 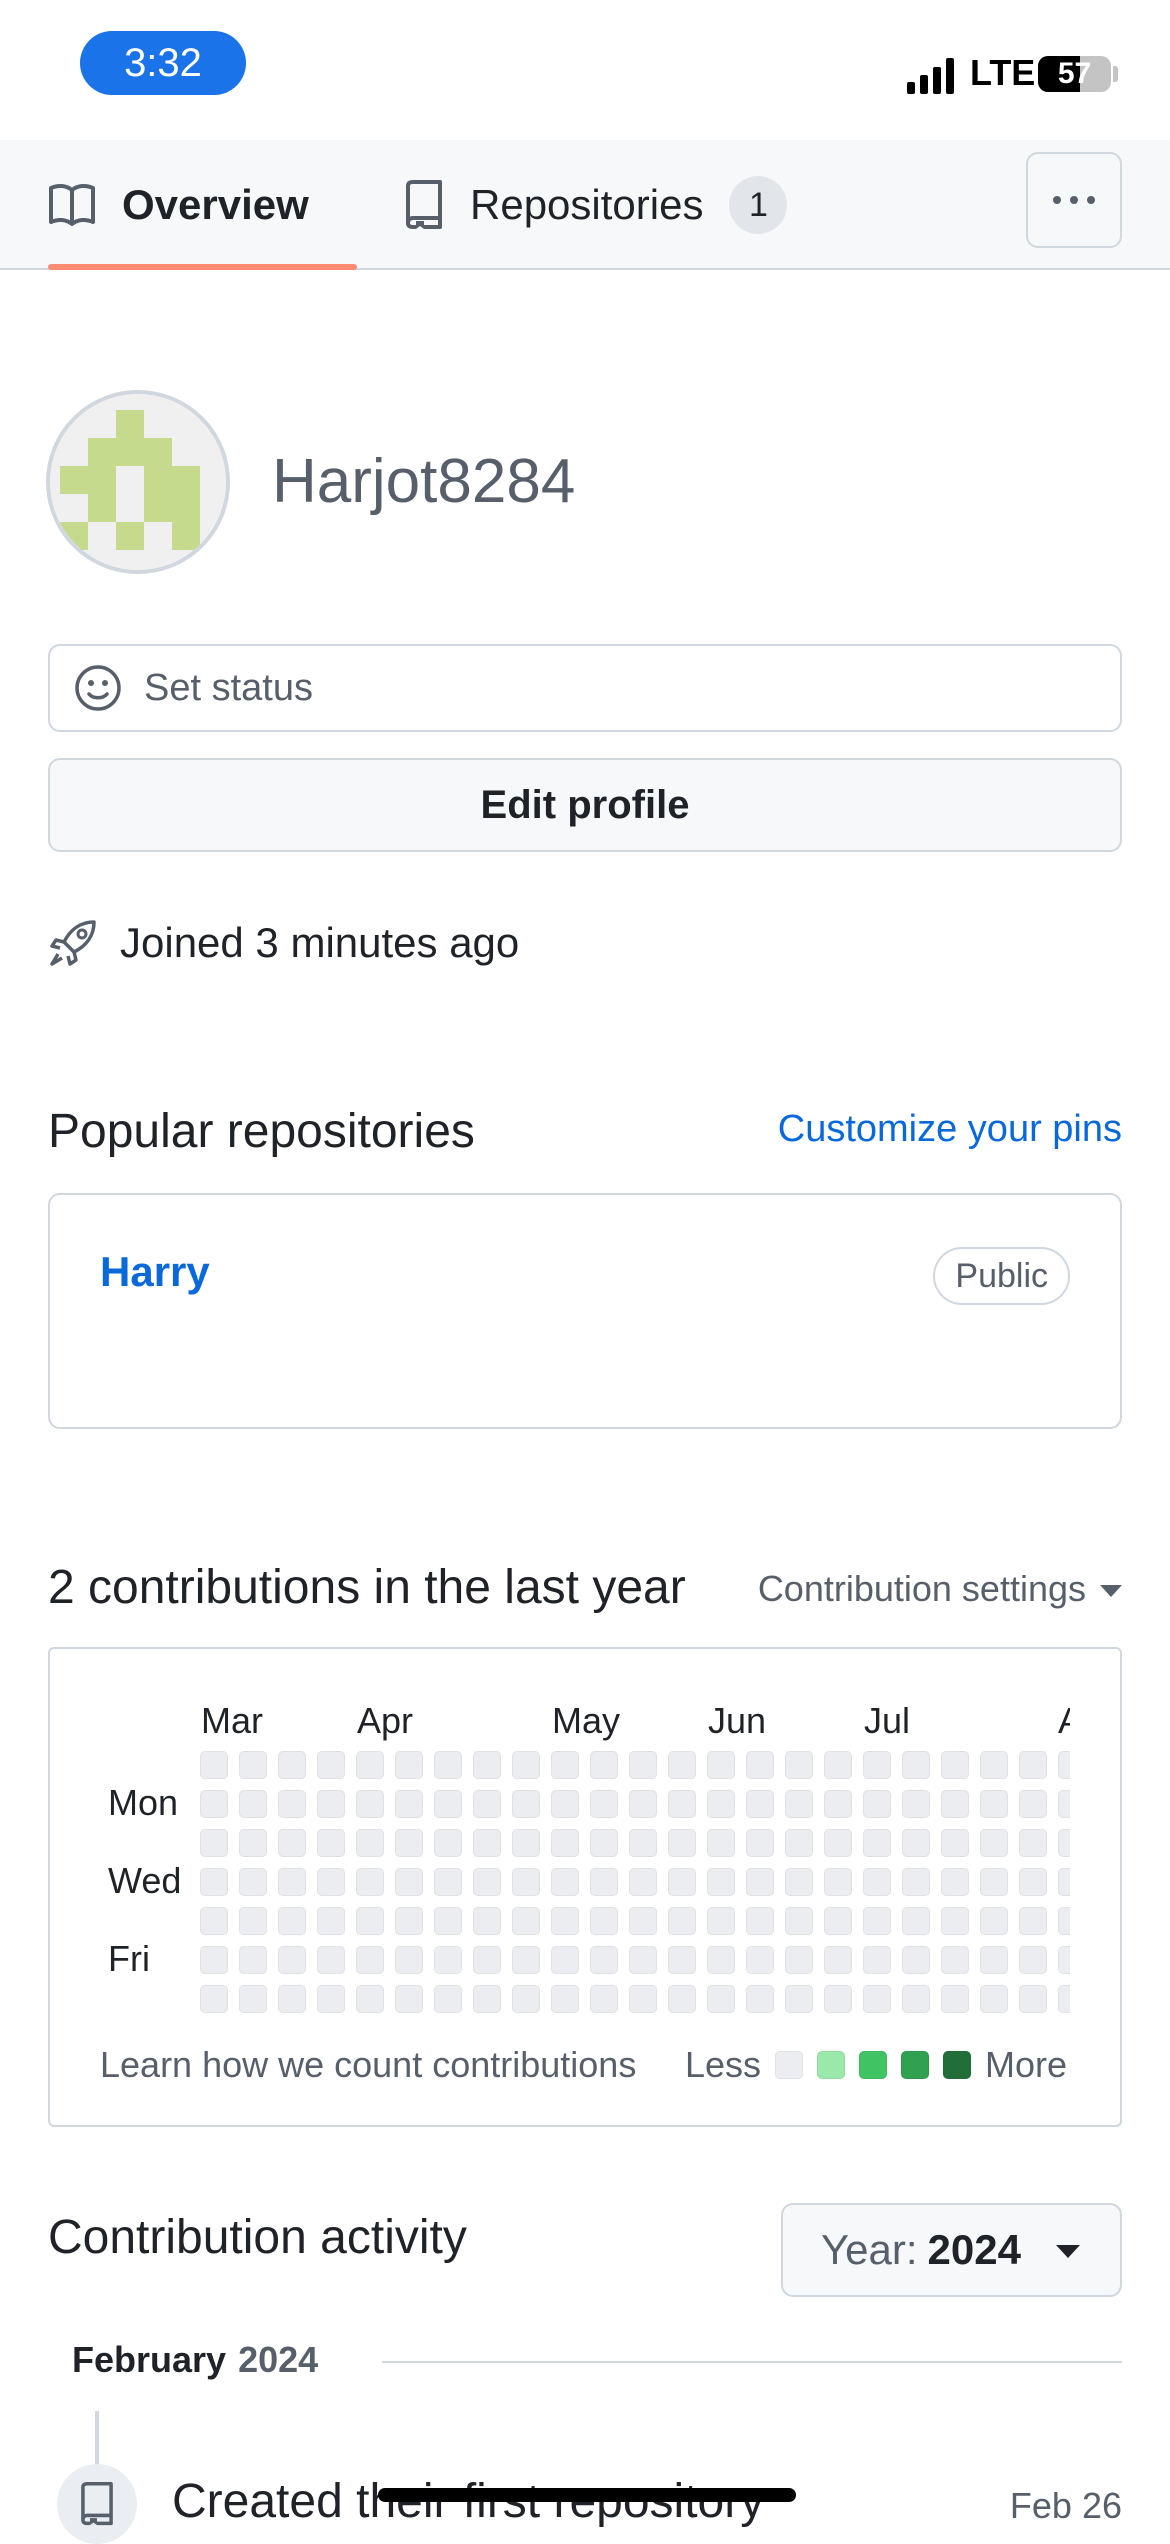 I want to click on set-status-button: Set status, so click(x=585, y=688).